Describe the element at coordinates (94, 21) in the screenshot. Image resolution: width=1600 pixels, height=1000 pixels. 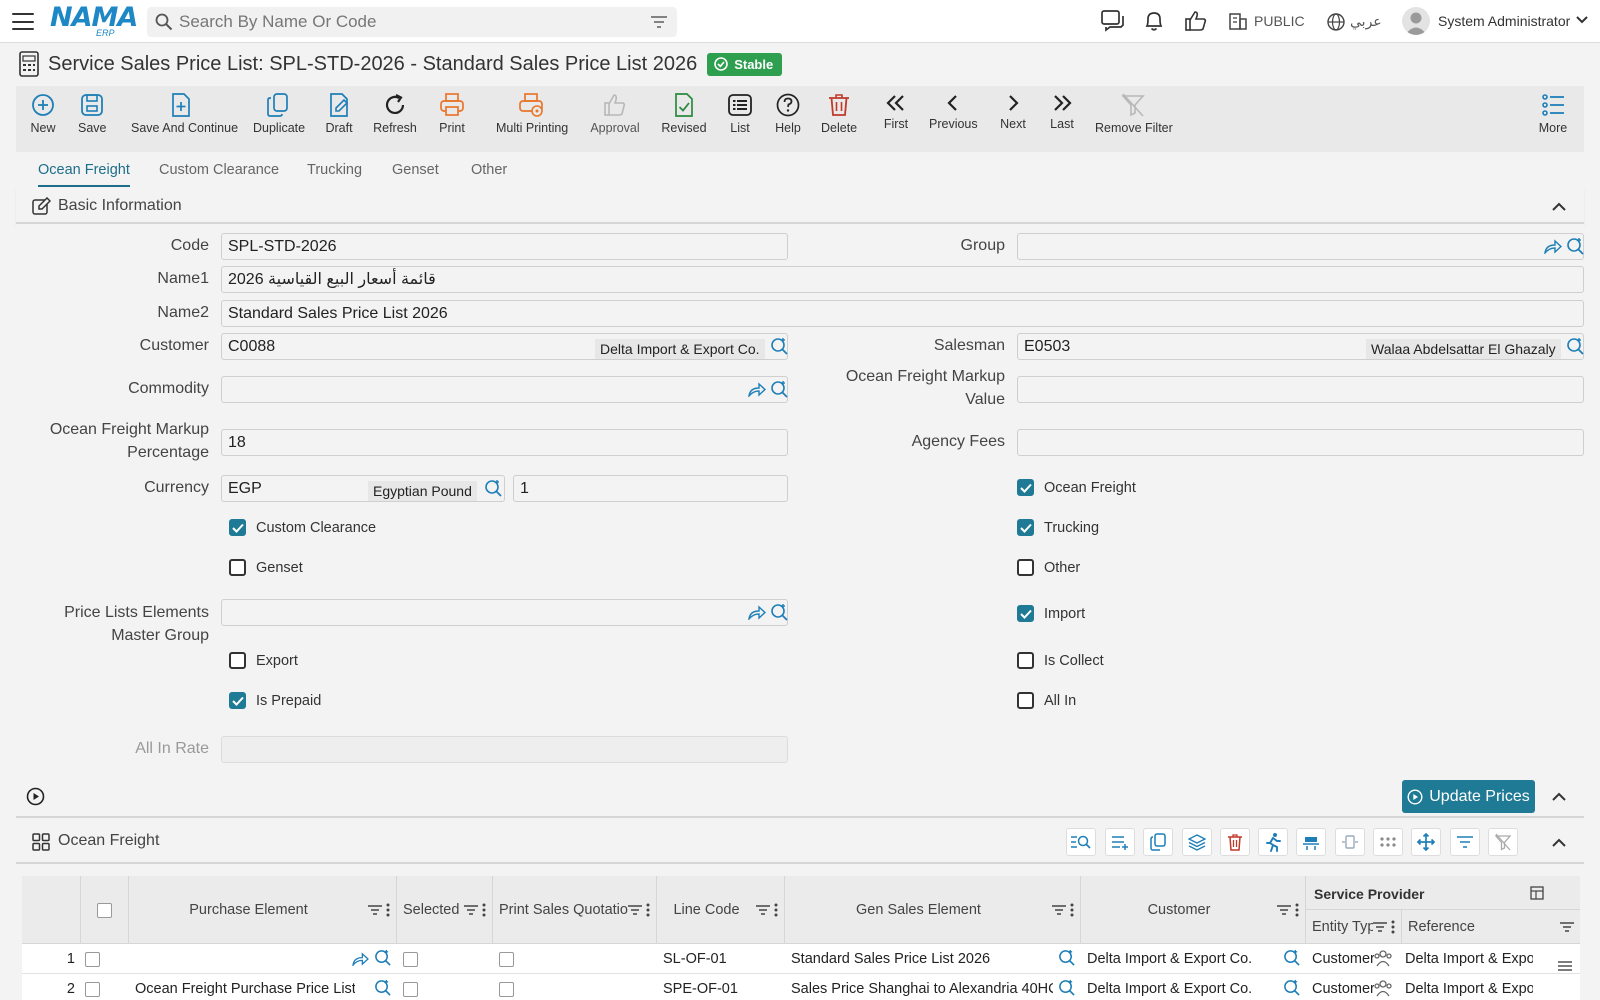
I see `logo: NAMA ERP` at that location.